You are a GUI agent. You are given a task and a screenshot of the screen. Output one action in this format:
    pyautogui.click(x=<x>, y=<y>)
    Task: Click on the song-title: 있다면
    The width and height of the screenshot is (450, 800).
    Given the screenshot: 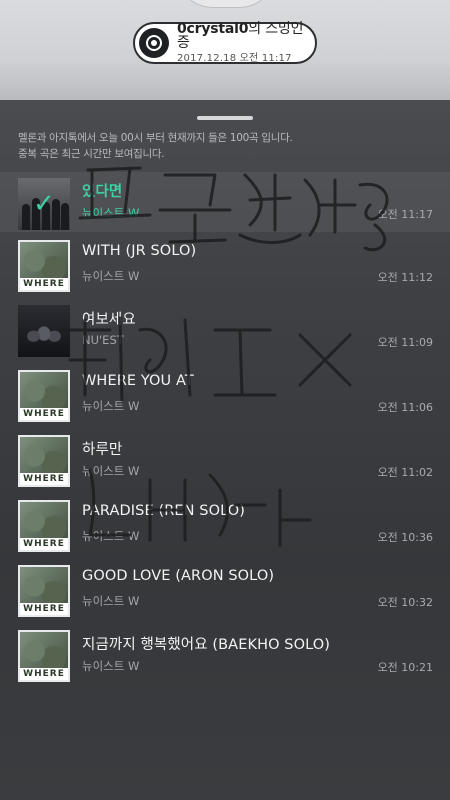 What is the action you would take?
    pyautogui.click(x=102, y=192)
    